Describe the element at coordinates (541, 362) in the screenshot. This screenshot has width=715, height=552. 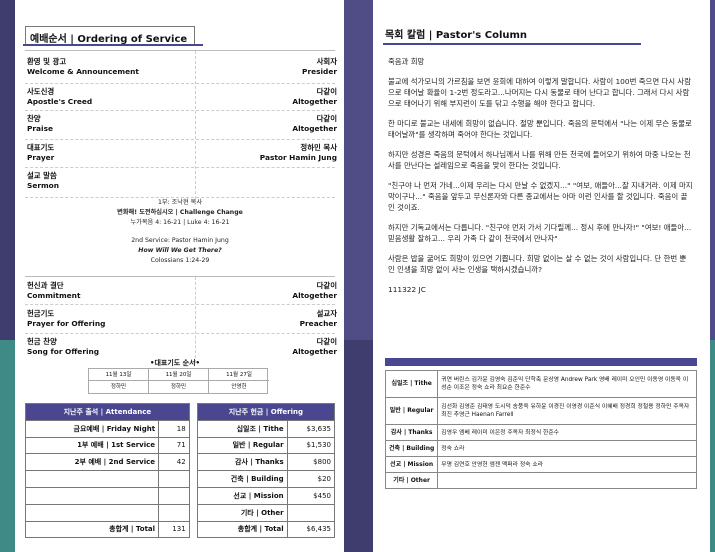
I see `offering-names-header-bar` at that location.